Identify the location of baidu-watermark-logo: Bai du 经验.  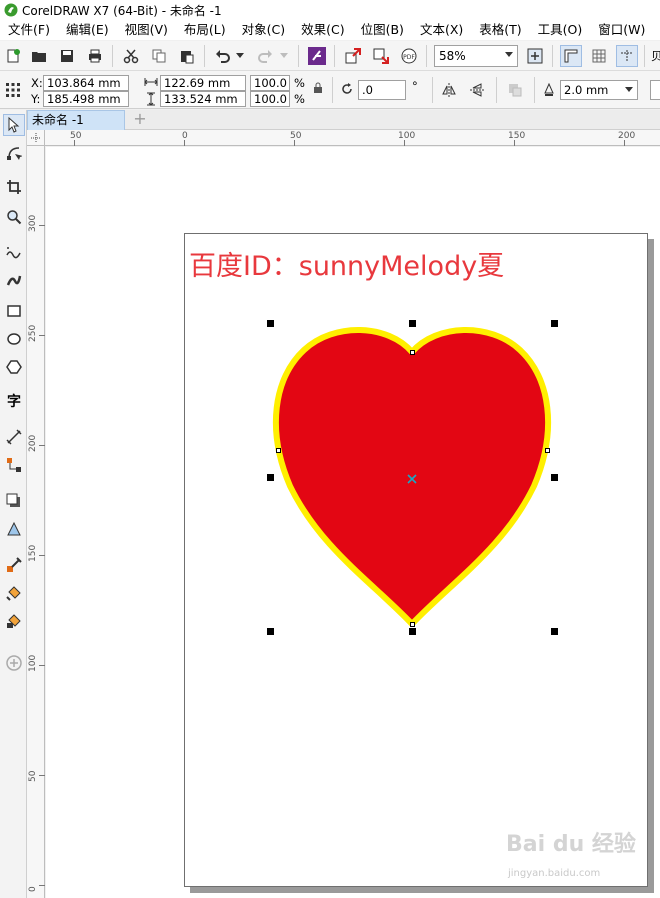
(571, 844).